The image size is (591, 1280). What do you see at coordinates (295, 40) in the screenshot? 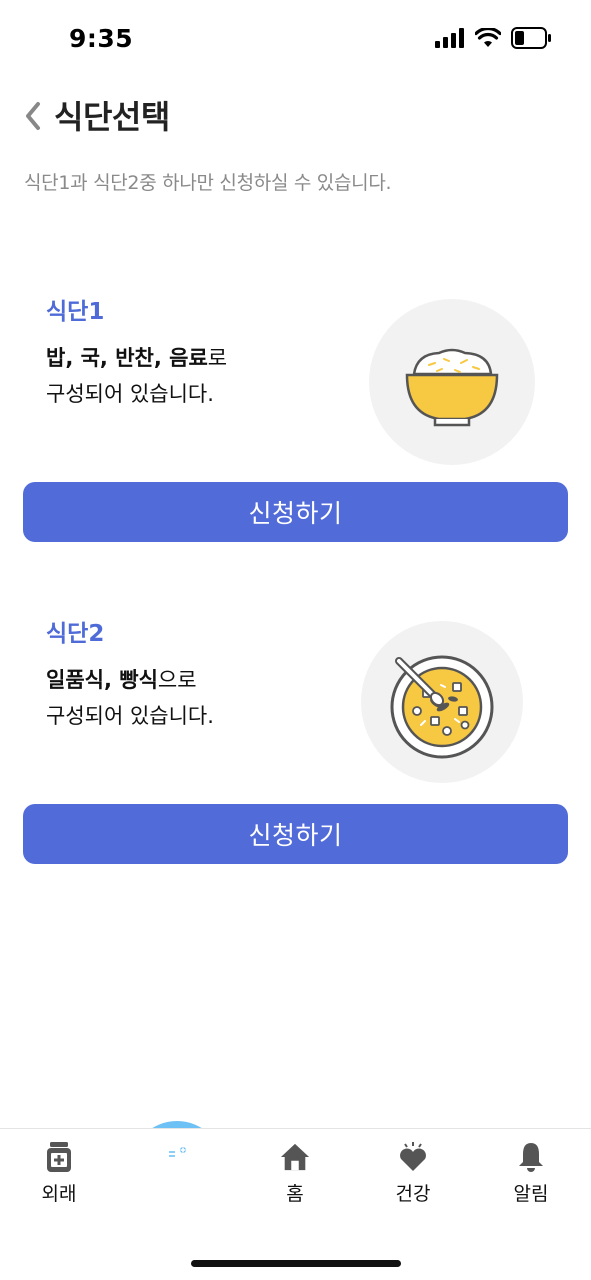
I see `status-bar: 9:35` at bounding box center [295, 40].